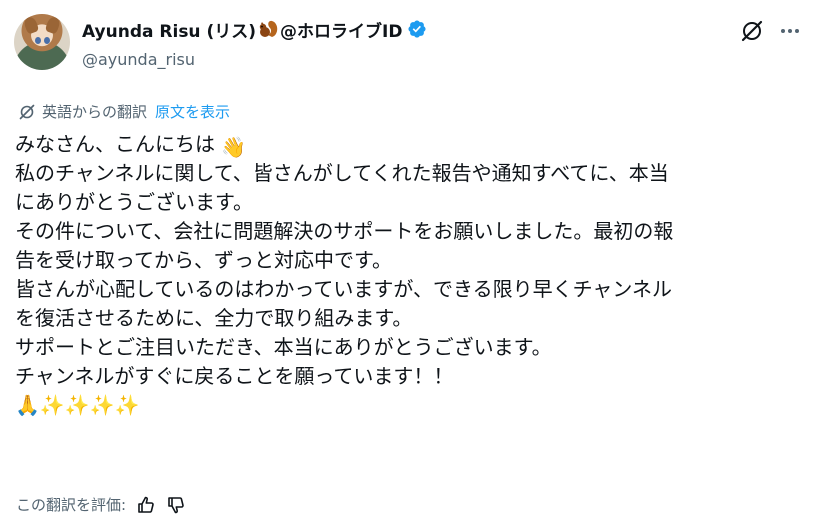 This screenshot has width=817, height=529. What do you see at coordinates (169, 29) in the screenshot?
I see `author-name: Ayunda Risu (リス)` at bounding box center [169, 29].